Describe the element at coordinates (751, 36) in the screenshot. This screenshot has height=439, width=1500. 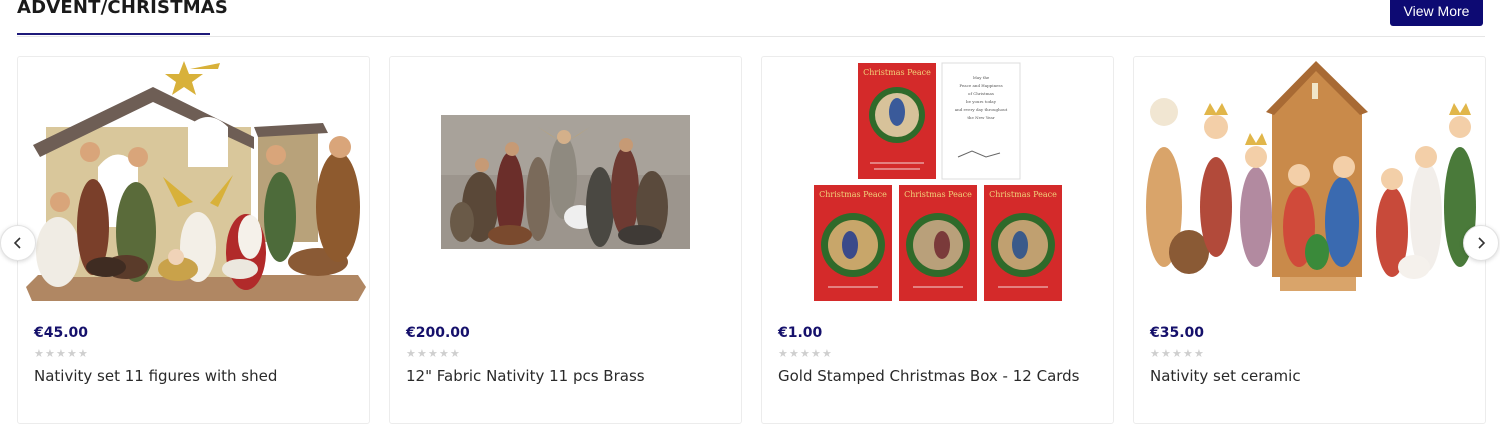
I see `header-divider` at that location.